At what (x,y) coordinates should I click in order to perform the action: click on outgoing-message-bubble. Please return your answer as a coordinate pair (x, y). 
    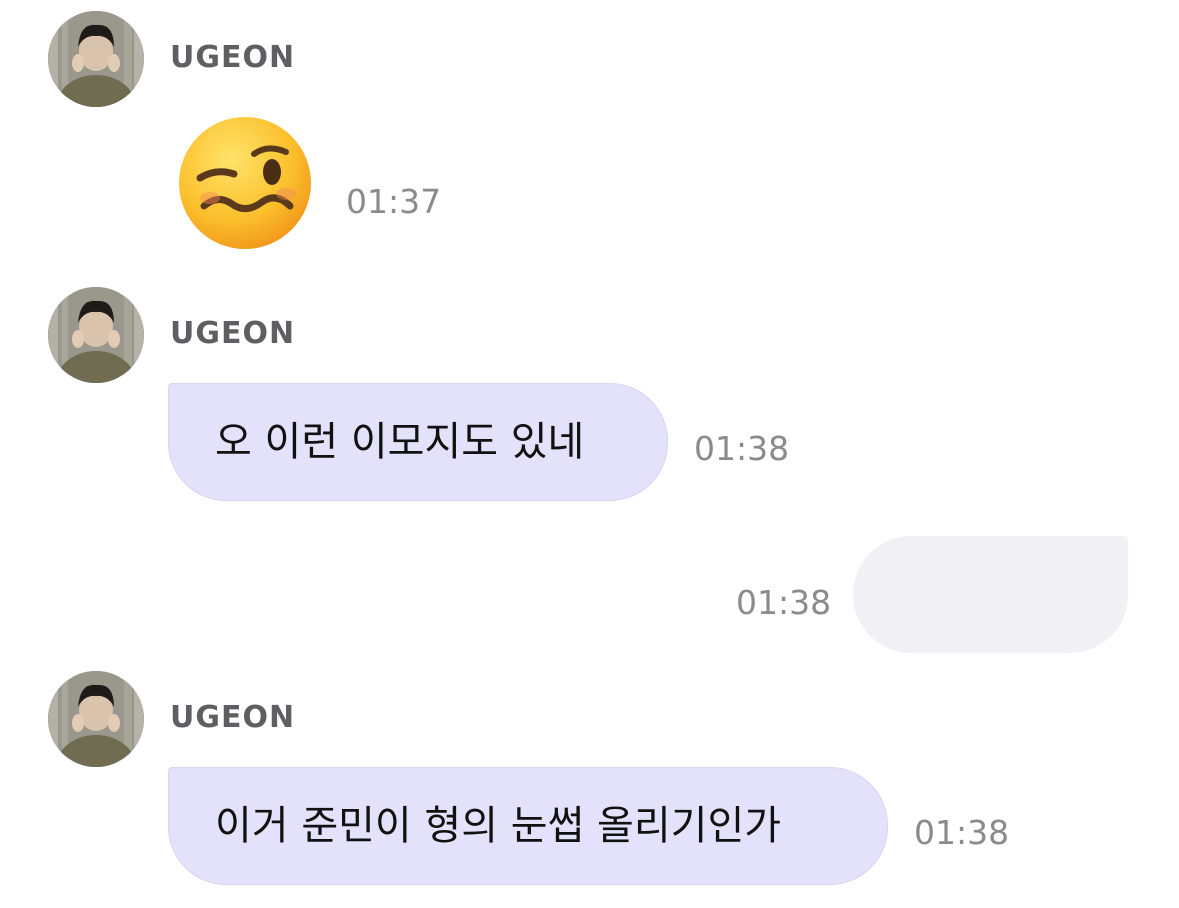
    Looking at the image, I should click on (990, 594).